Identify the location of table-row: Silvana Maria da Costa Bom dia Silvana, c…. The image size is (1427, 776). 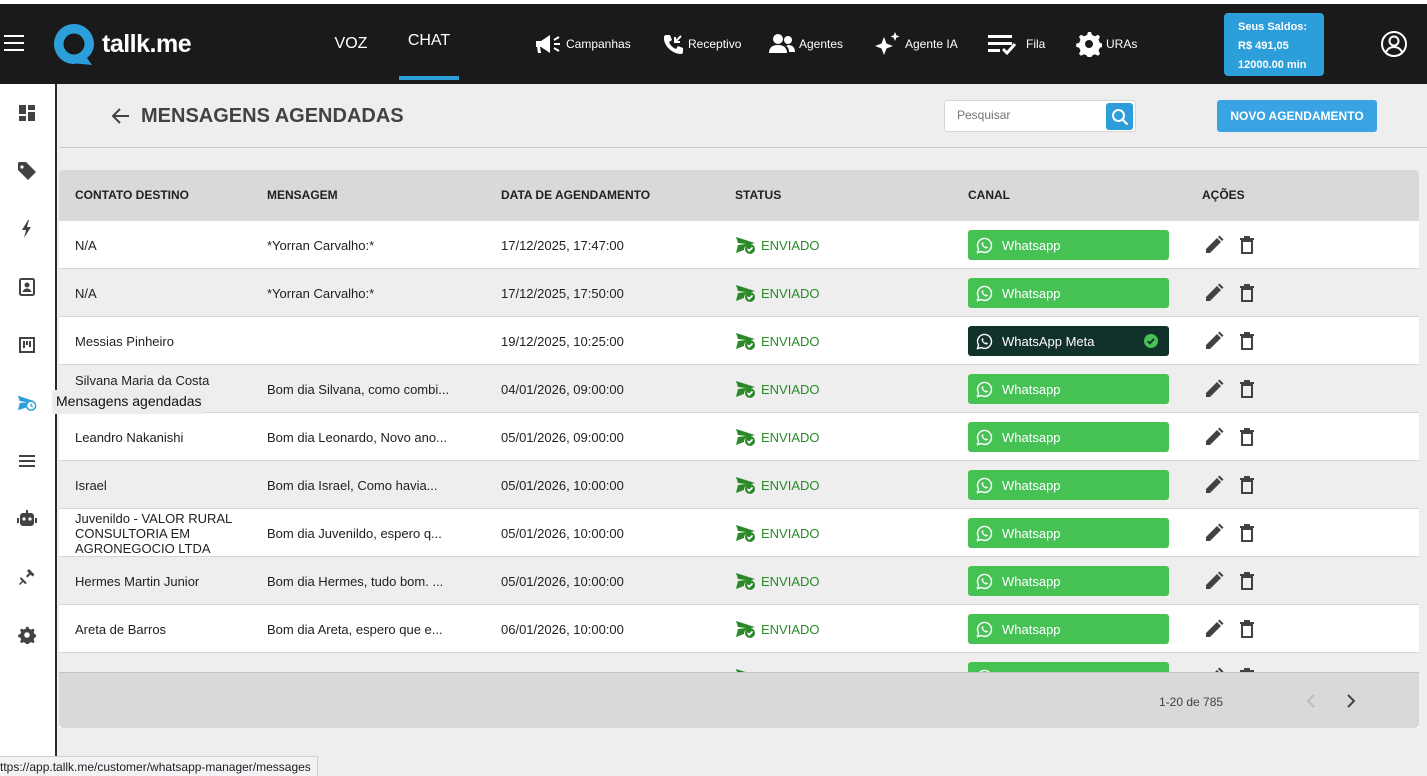
(739, 389).